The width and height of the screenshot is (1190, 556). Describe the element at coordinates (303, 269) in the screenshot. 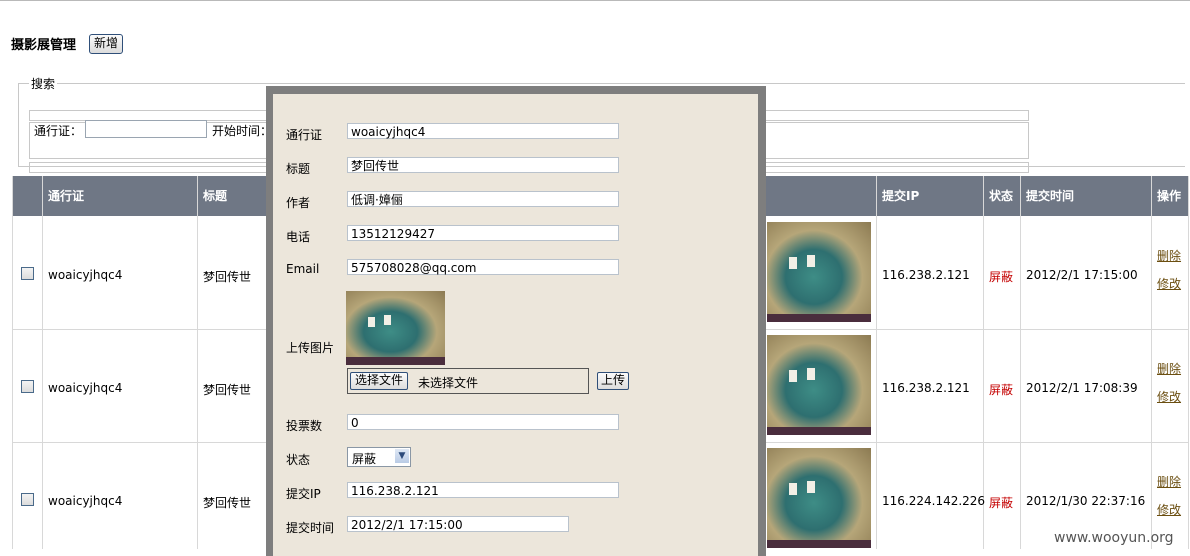

I see `email-label: Email` at that location.